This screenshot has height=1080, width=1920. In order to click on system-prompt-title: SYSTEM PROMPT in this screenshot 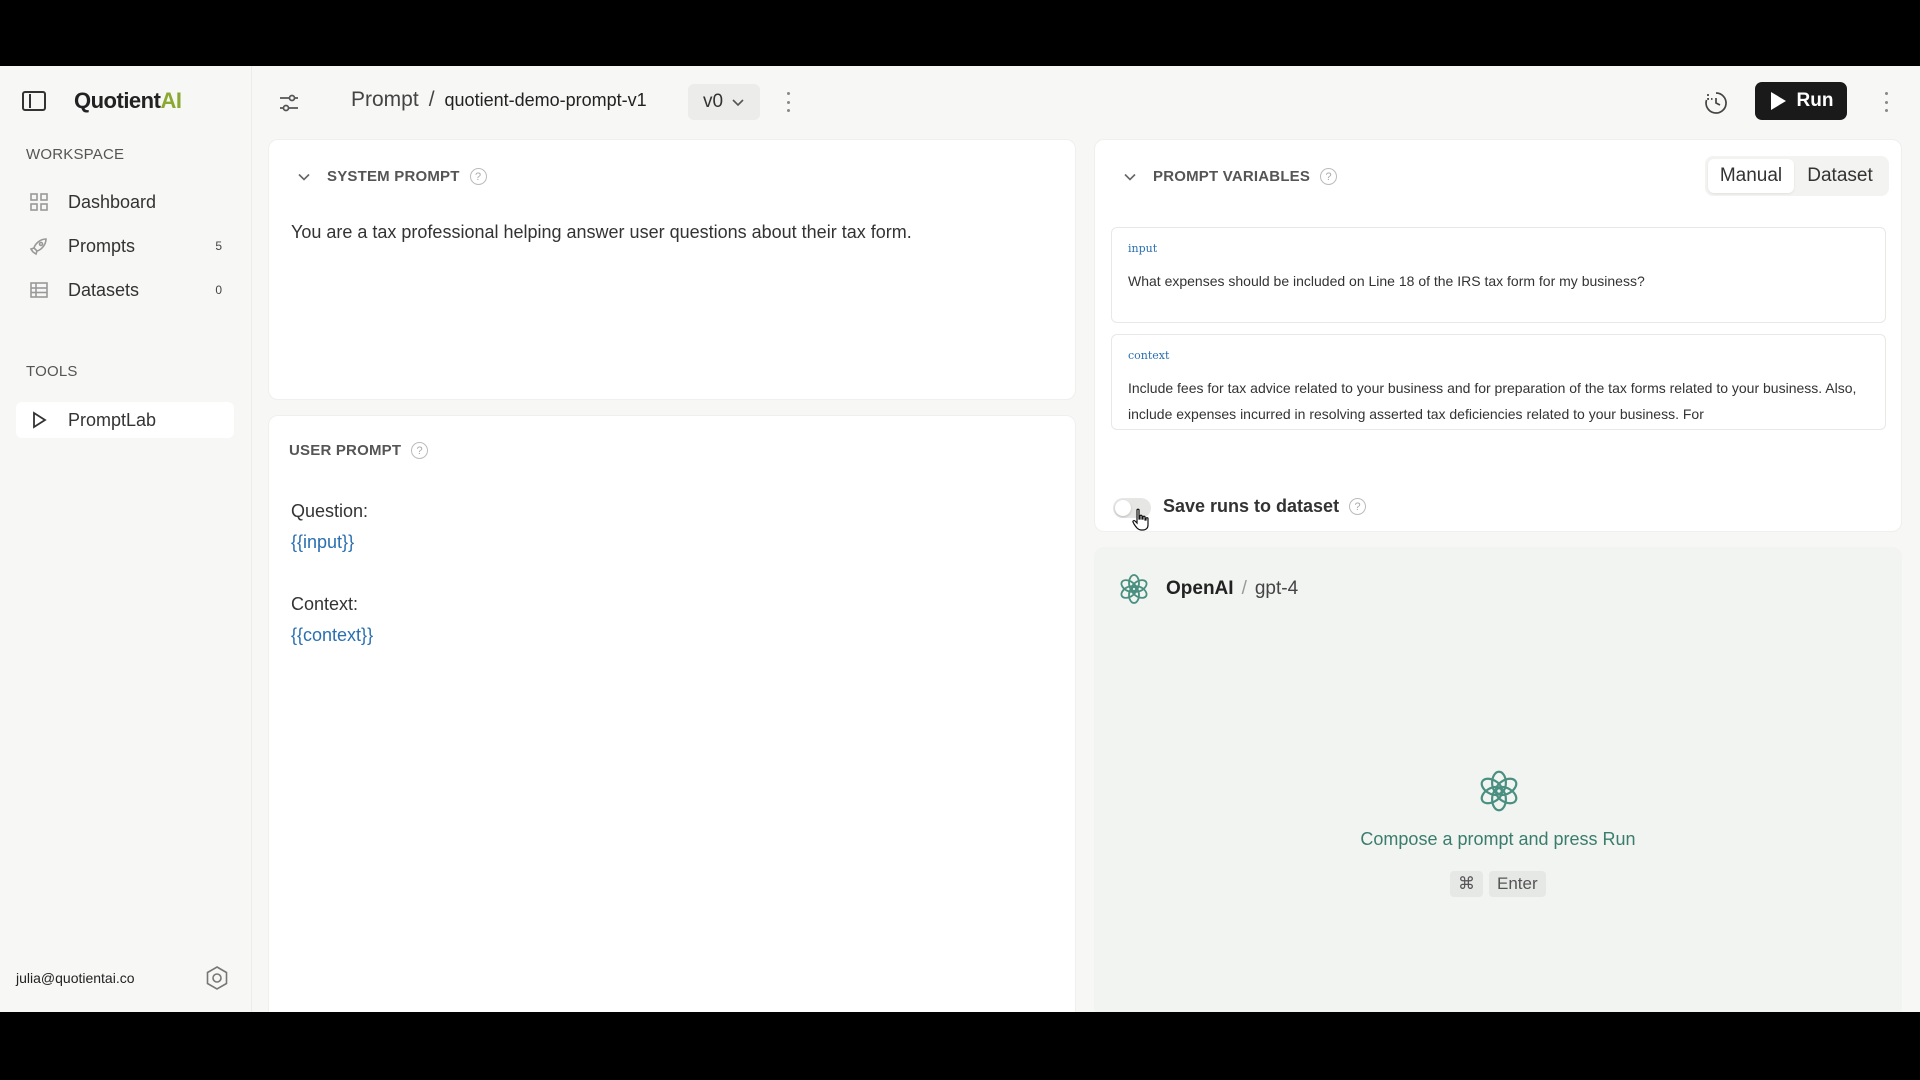, I will do `click(393, 176)`.